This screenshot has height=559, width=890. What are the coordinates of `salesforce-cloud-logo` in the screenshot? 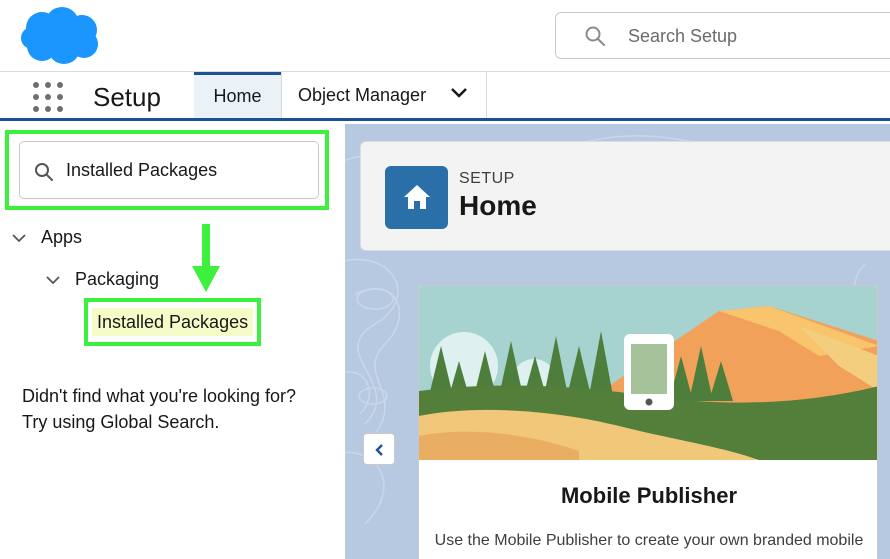 It's located at (62, 36).